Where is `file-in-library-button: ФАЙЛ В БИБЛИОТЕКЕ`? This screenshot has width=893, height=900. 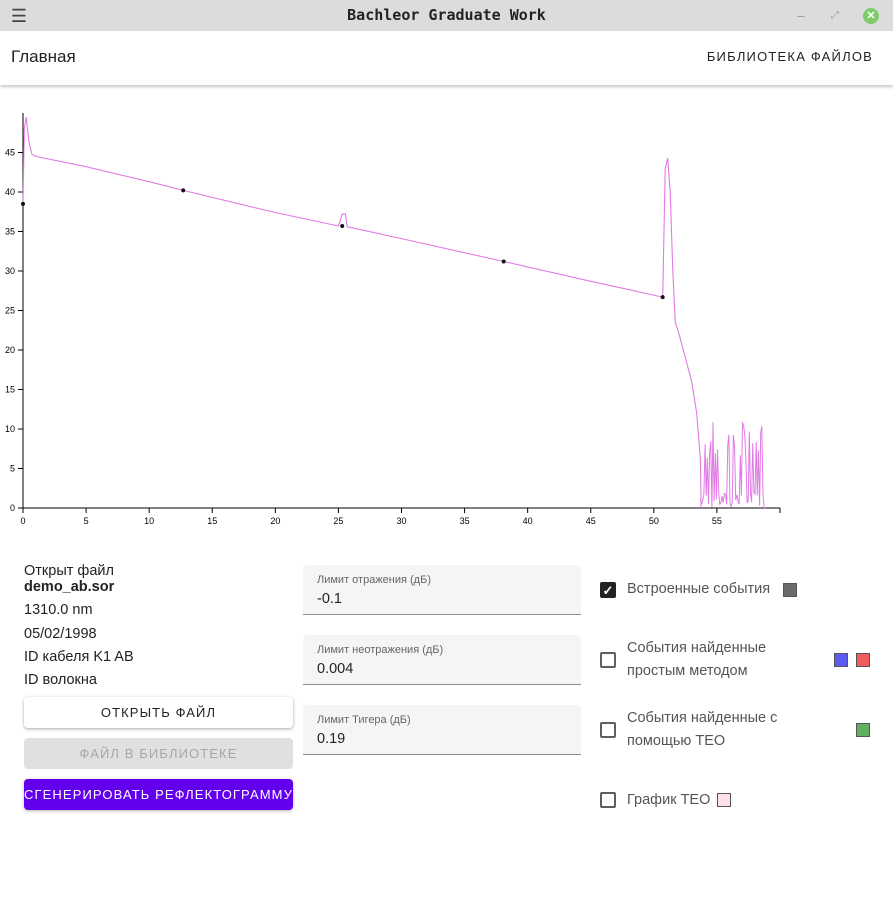 file-in-library-button: ФАЙЛ В БИБЛИОТЕКЕ is located at coordinates (158, 753).